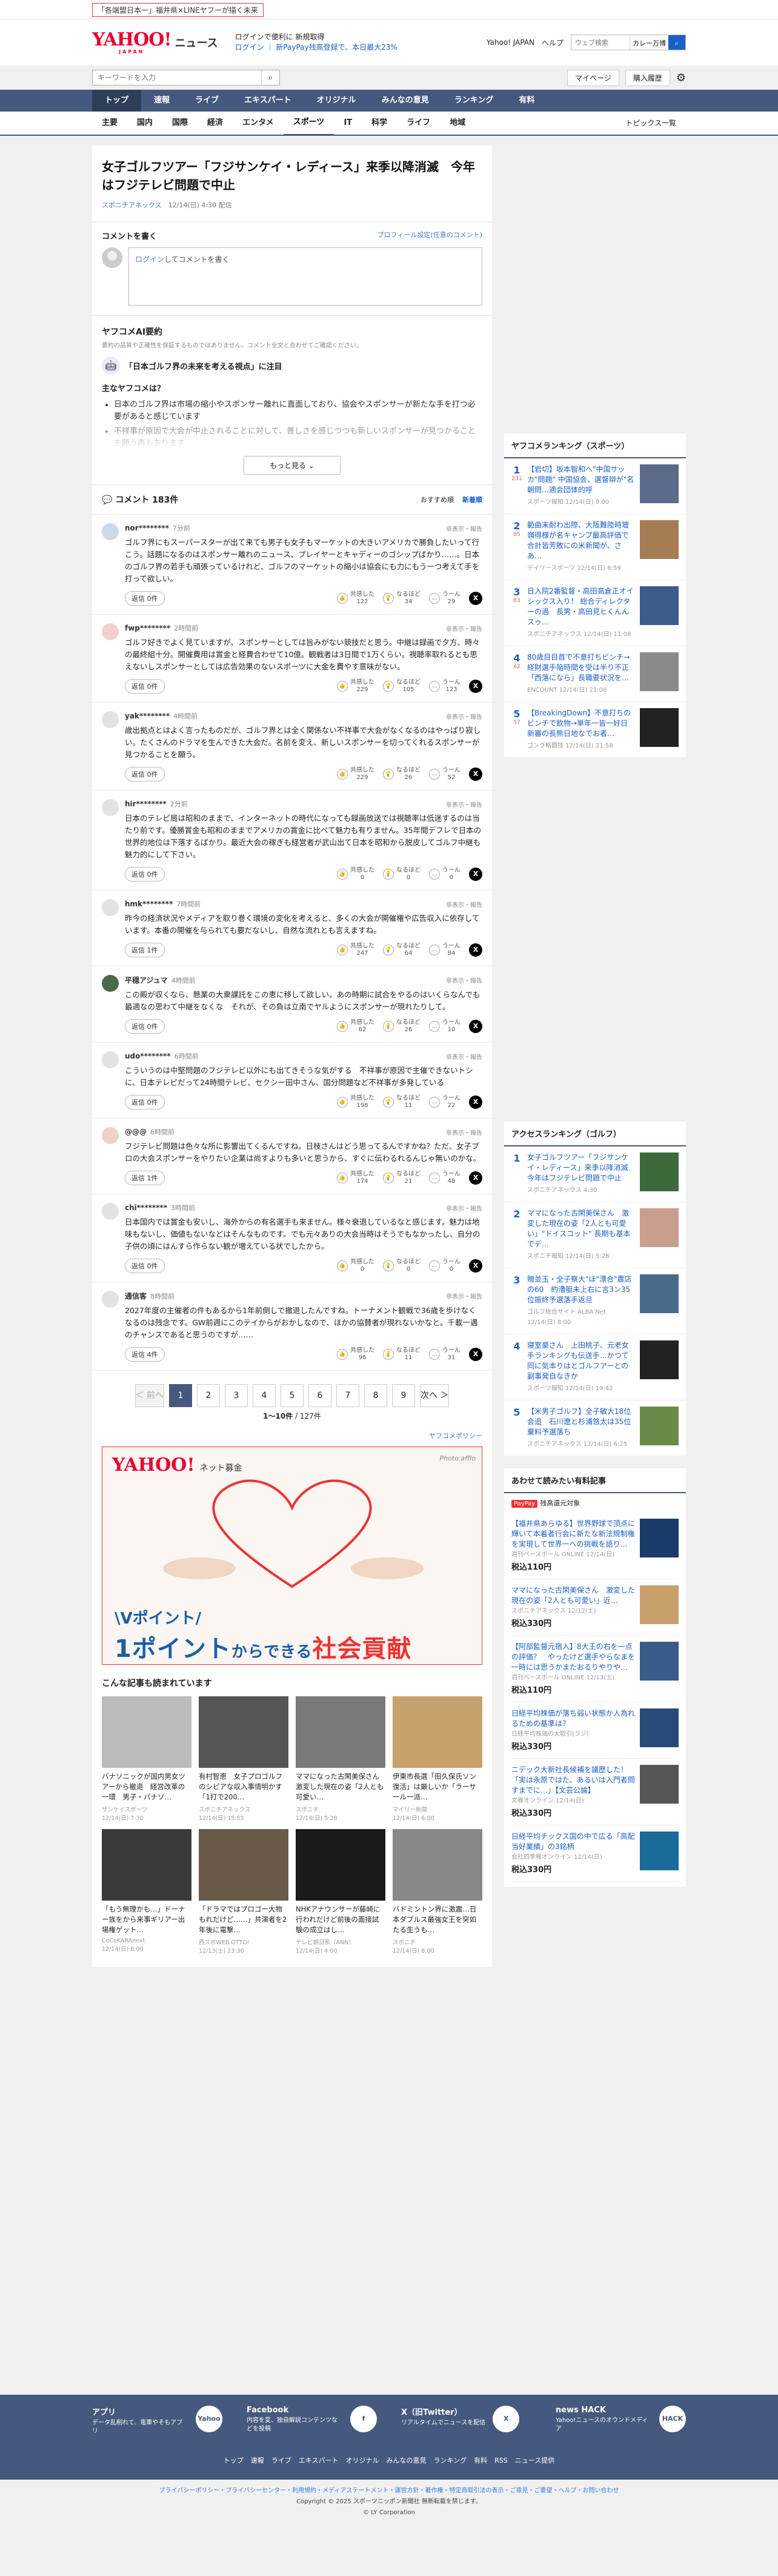  I want to click on footer-link: 速報, so click(258, 2460).